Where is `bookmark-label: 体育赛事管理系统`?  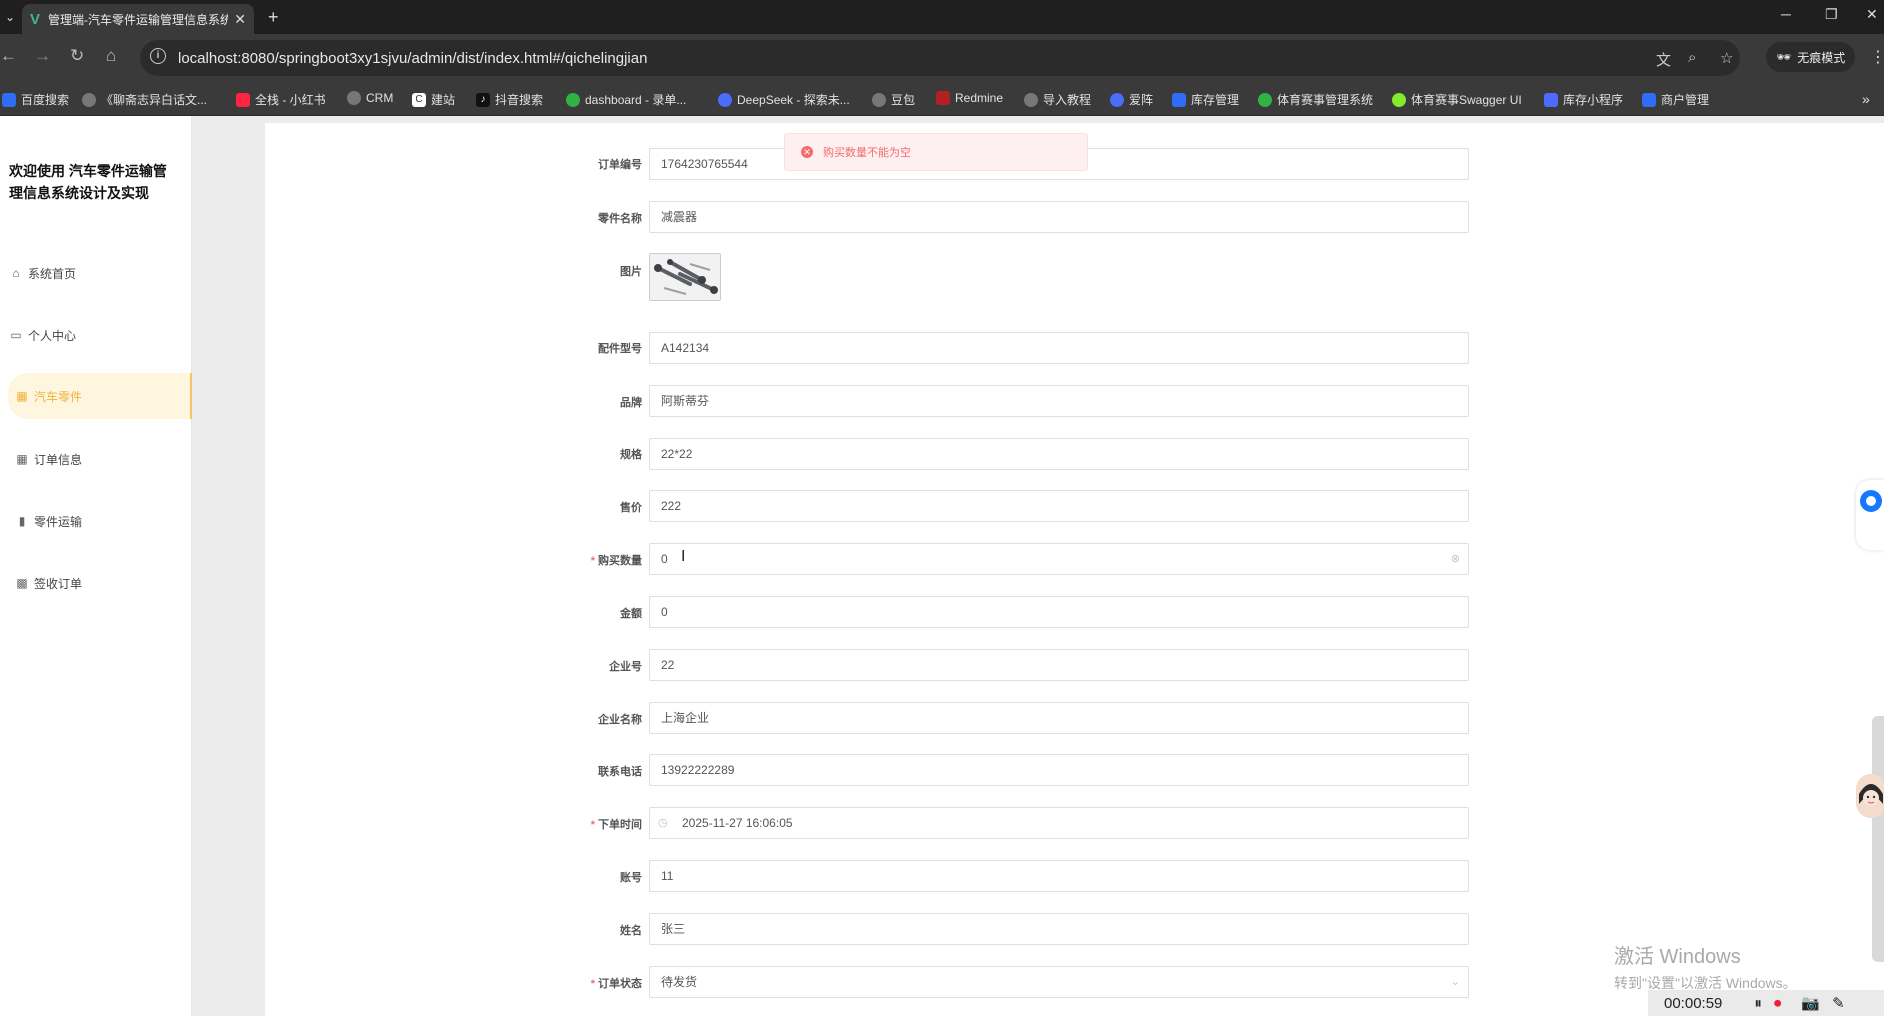 bookmark-label: 体育赛事管理系统 is located at coordinates (1325, 100).